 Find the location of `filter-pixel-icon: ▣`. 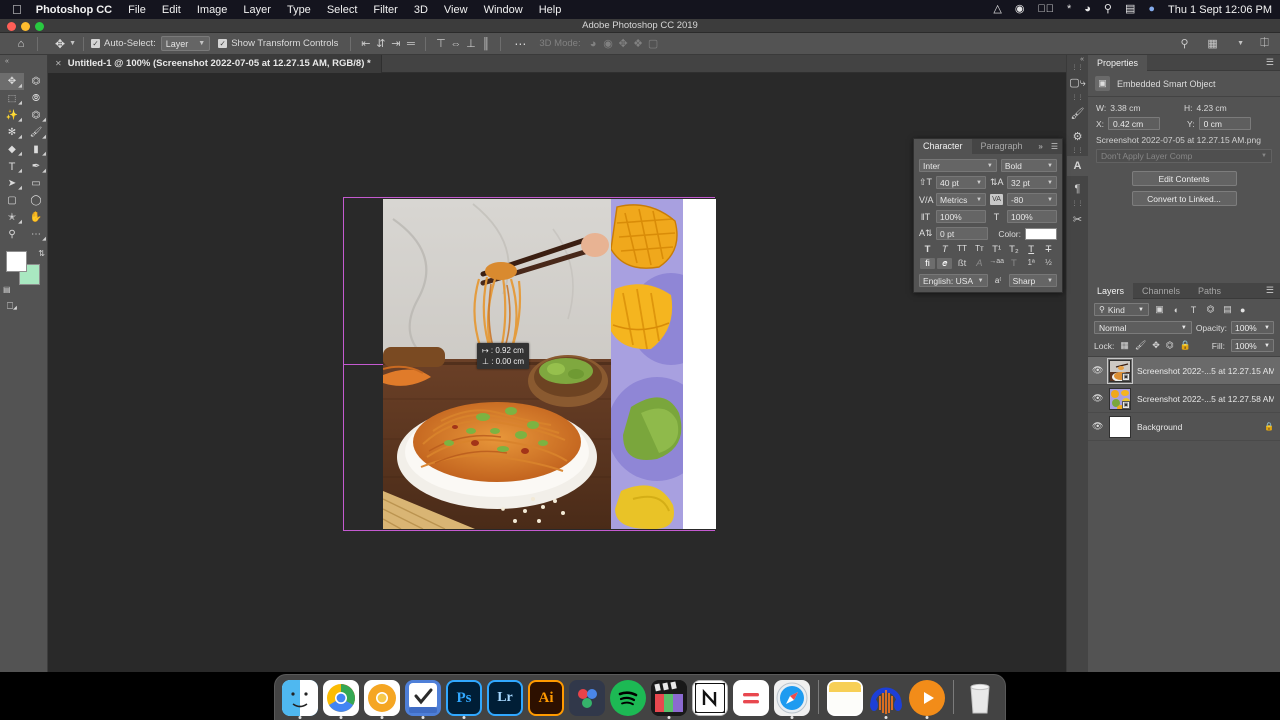

filter-pixel-icon: ▣ is located at coordinates (1159, 309).